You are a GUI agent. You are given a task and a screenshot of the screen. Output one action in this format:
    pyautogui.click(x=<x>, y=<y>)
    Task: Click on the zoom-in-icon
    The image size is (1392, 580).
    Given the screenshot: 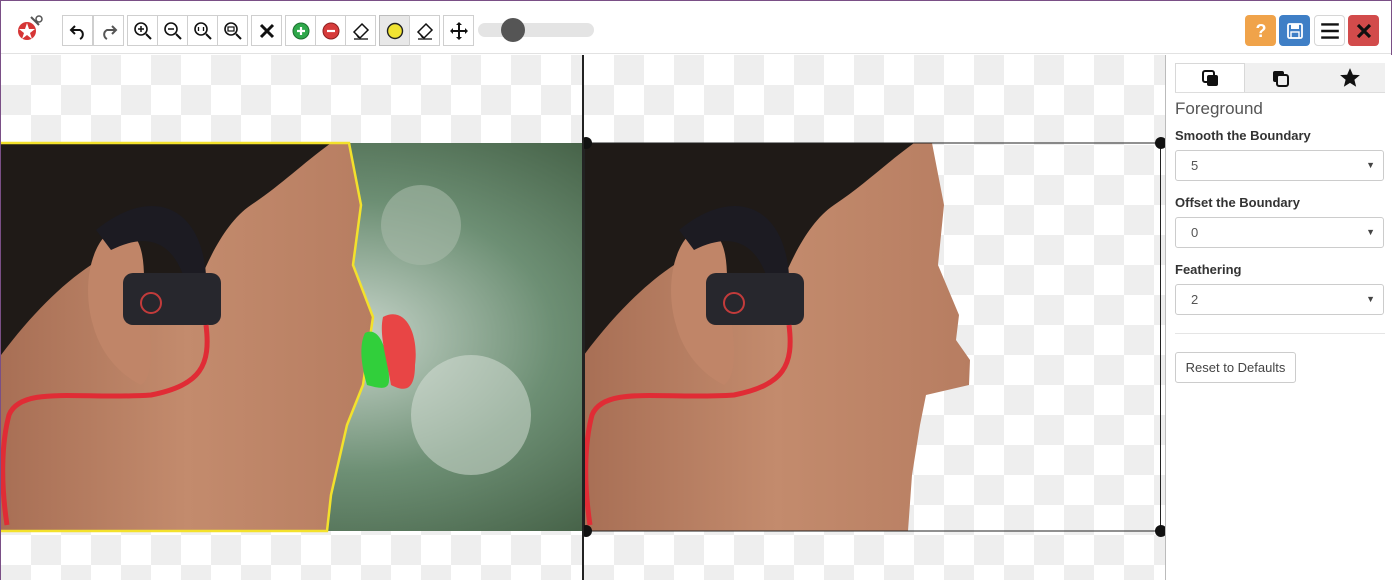 What is the action you would take?
    pyautogui.click(x=142, y=30)
    